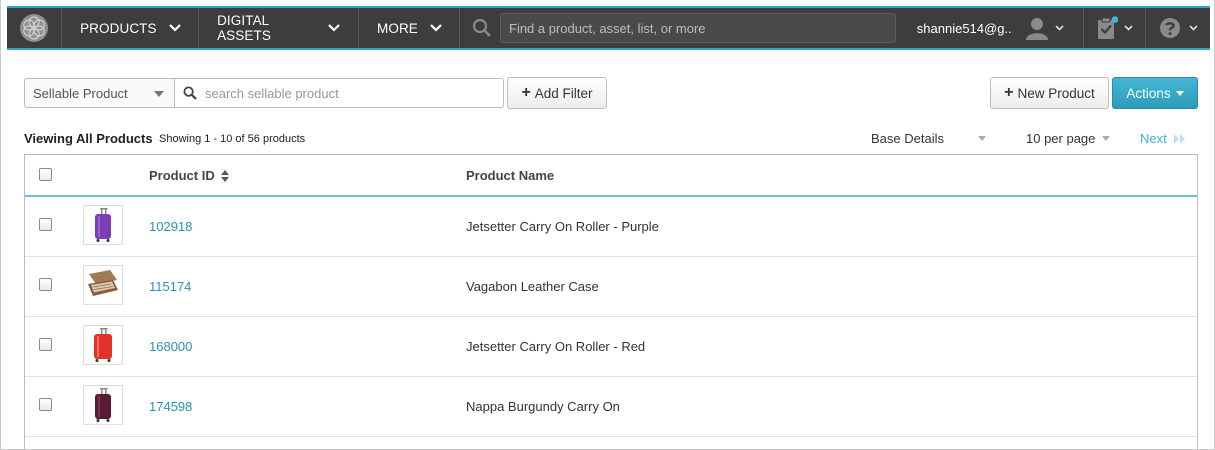 The width and height of the screenshot is (1215, 450). I want to click on task-clipboard-icon, so click(1107, 28).